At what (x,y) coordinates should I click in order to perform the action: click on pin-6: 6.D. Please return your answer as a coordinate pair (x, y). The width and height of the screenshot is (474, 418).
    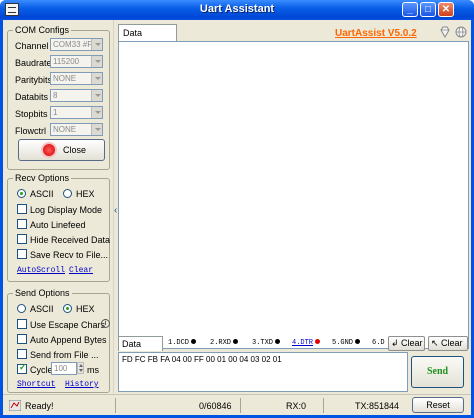
    Looking at the image, I should click on (378, 343).